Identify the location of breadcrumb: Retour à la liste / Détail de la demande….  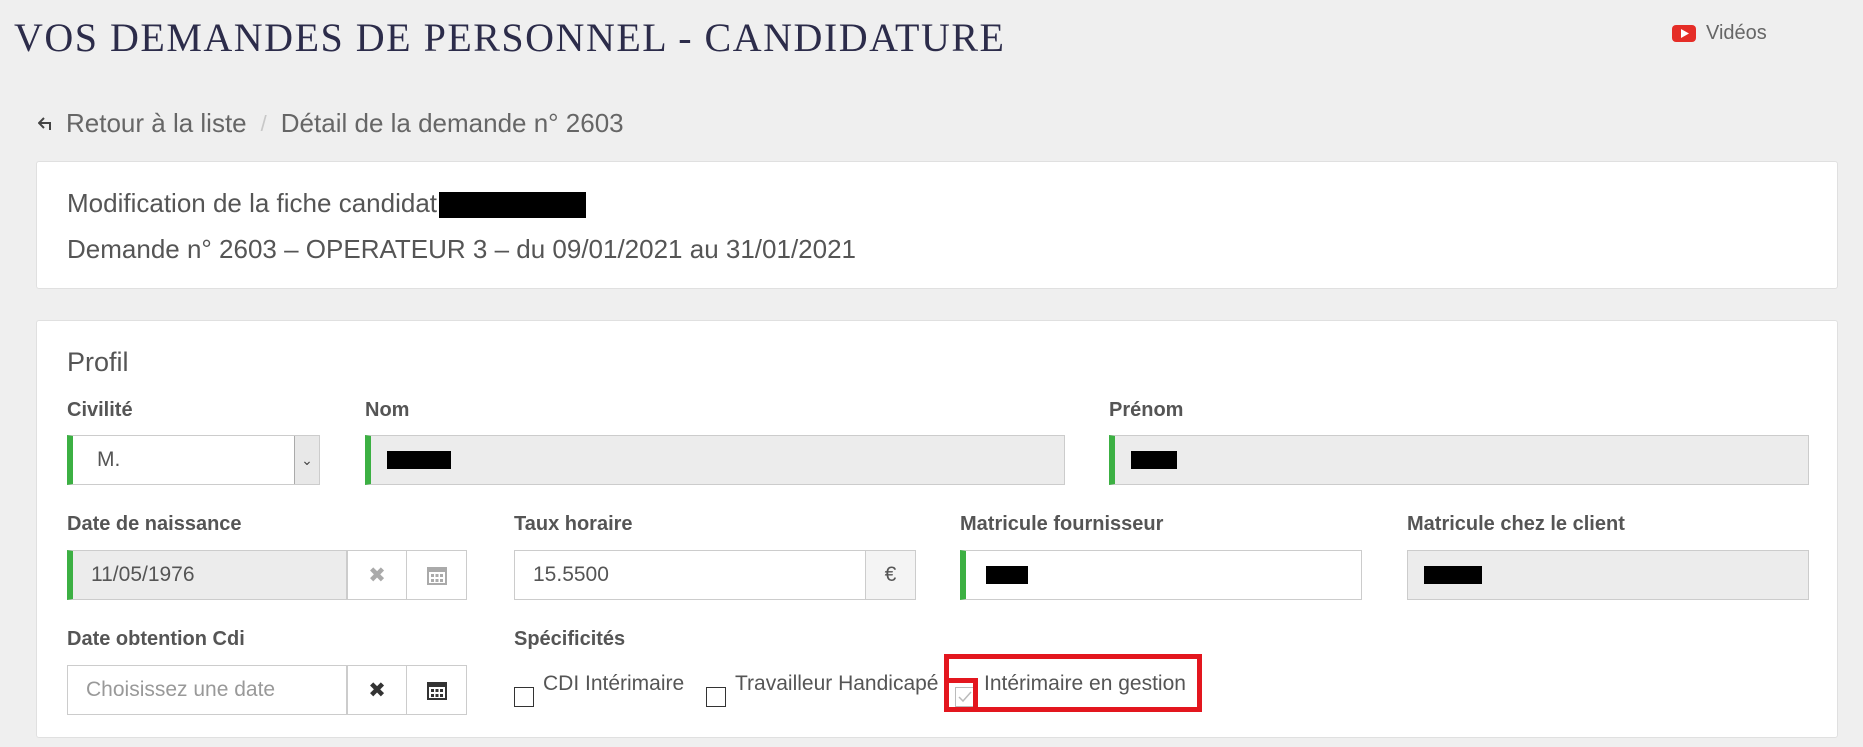
(331, 123).